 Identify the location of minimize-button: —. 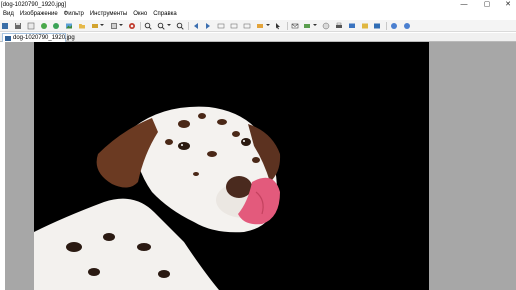
(464, 5).